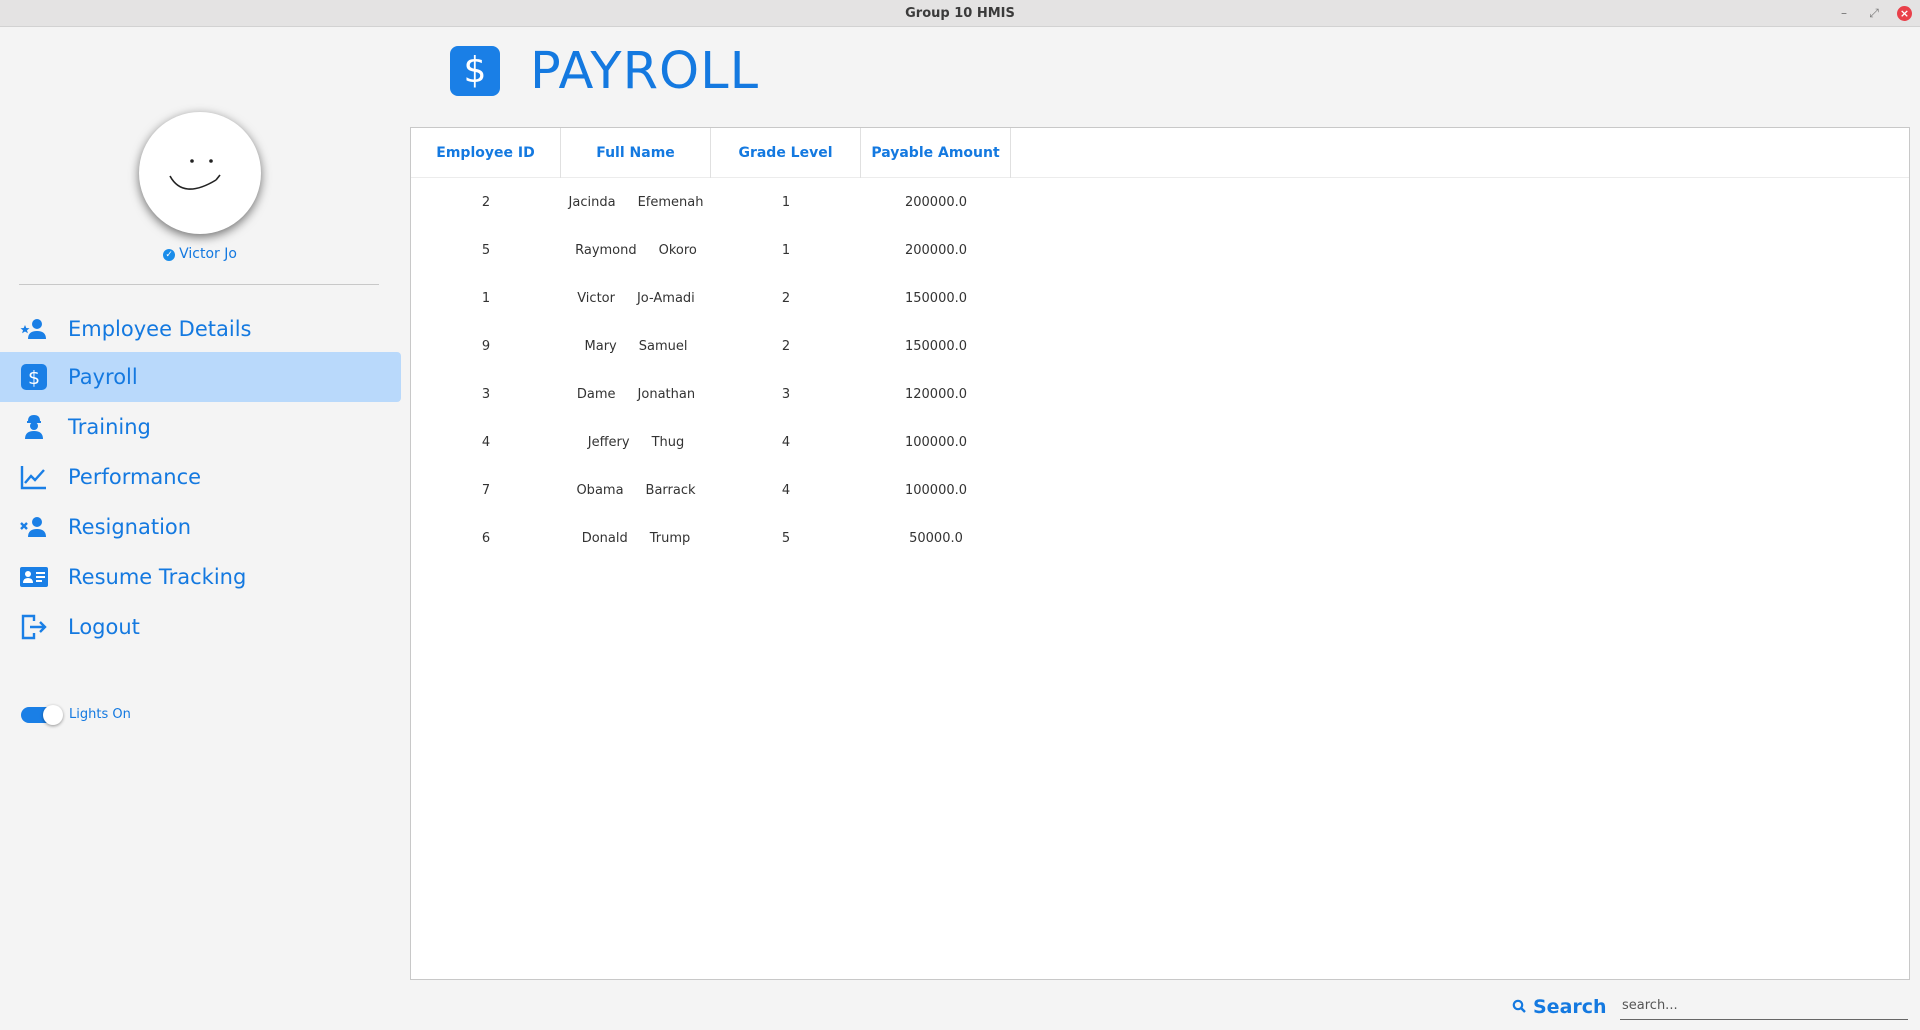  What do you see at coordinates (200, 377) in the screenshot?
I see `sidebar-item-payroll: $ Payroll` at bounding box center [200, 377].